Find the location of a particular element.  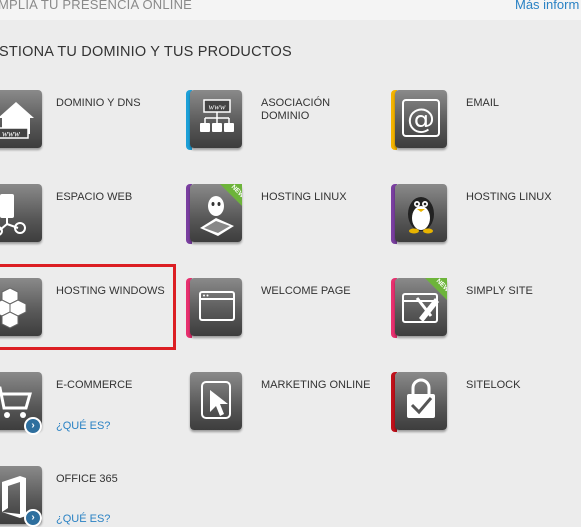

tile-simply-site: NEW is located at coordinates (421, 308).